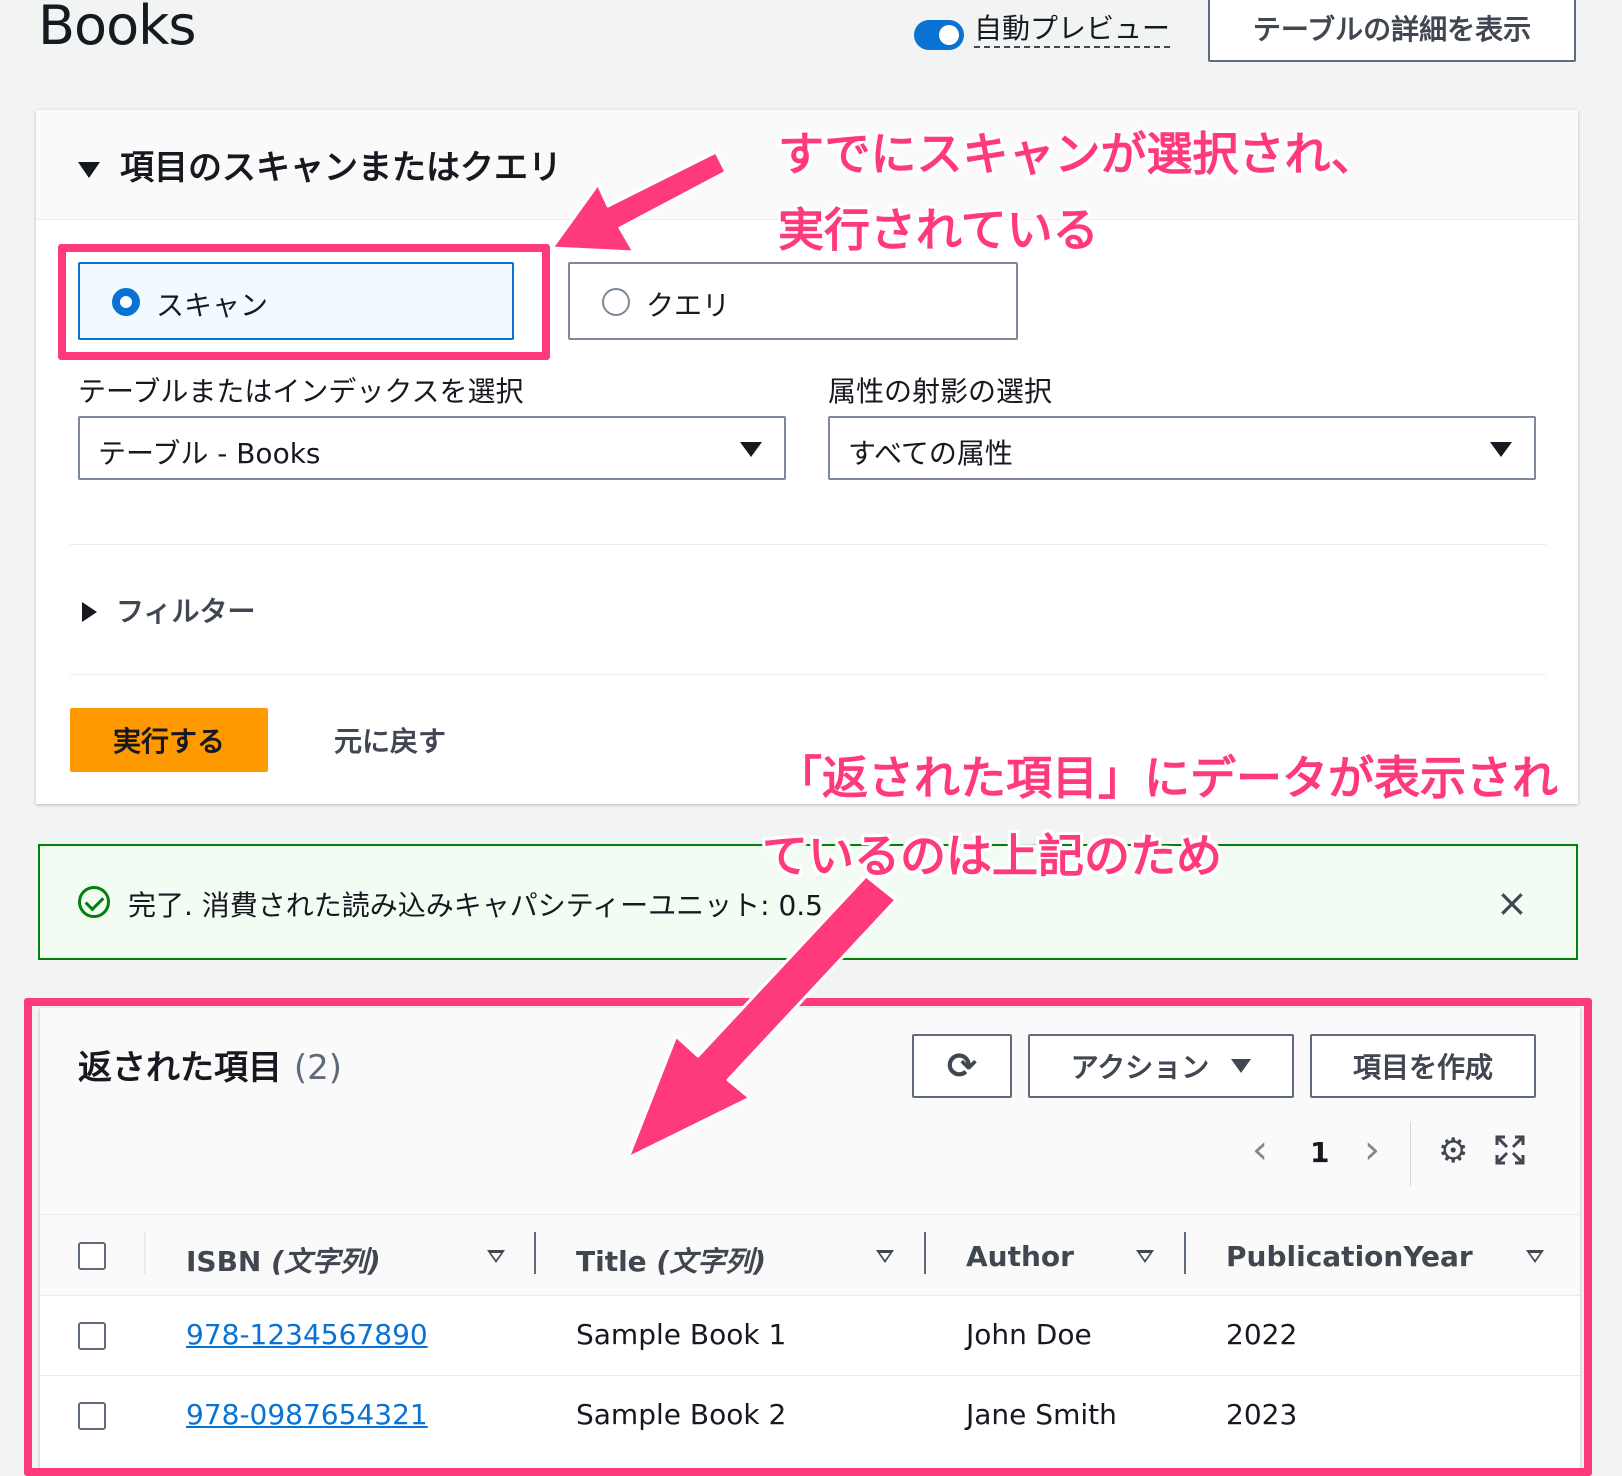 This screenshot has height=1476, width=1622. I want to click on view-table-details-button: テーブルの詳細を表示, so click(1392, 31).